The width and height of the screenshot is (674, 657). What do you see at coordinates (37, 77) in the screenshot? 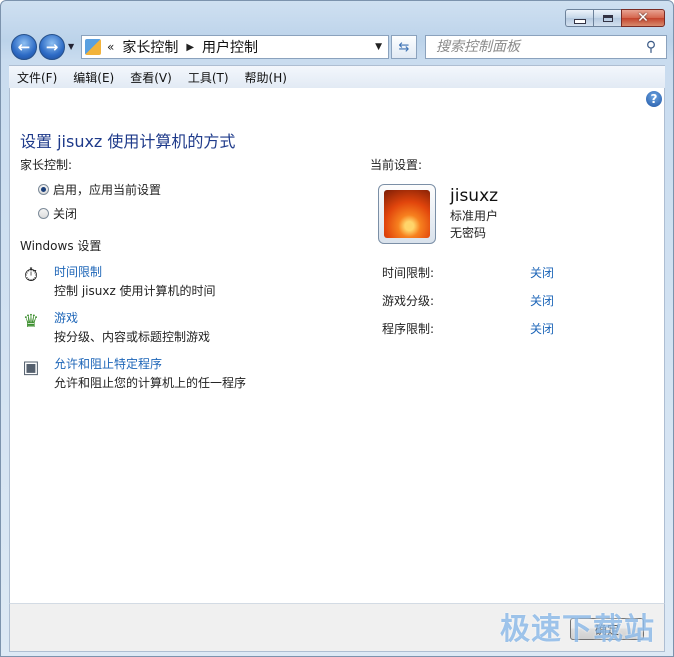
I see `menu-file: 文件(F)` at bounding box center [37, 77].